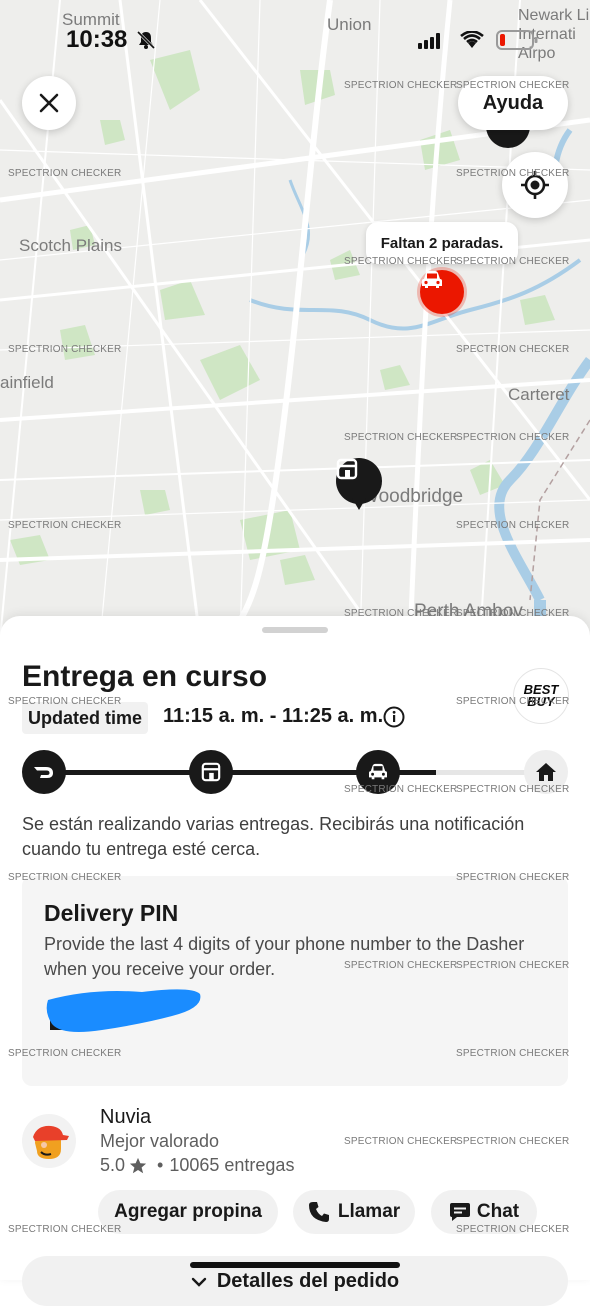 The image size is (590, 1306). I want to click on recenter-location-button, so click(535, 185).